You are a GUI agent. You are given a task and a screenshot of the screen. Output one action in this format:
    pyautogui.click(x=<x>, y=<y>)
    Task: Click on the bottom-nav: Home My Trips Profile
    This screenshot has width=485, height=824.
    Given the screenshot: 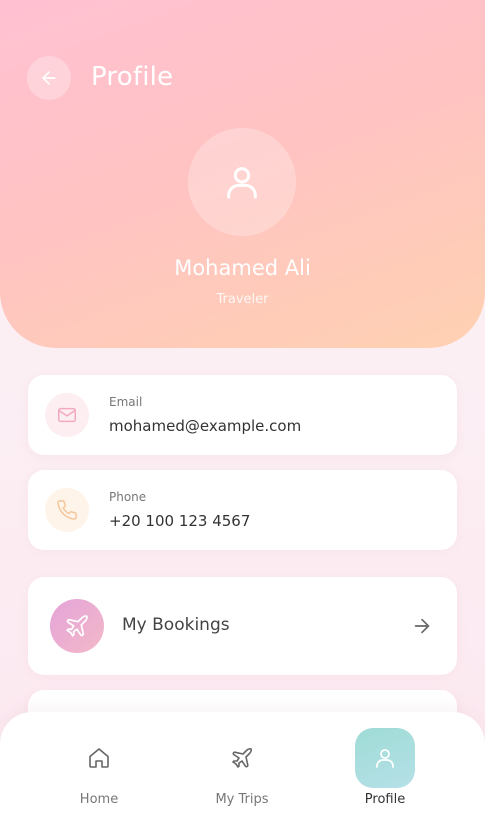 What is the action you would take?
    pyautogui.click(x=242, y=768)
    